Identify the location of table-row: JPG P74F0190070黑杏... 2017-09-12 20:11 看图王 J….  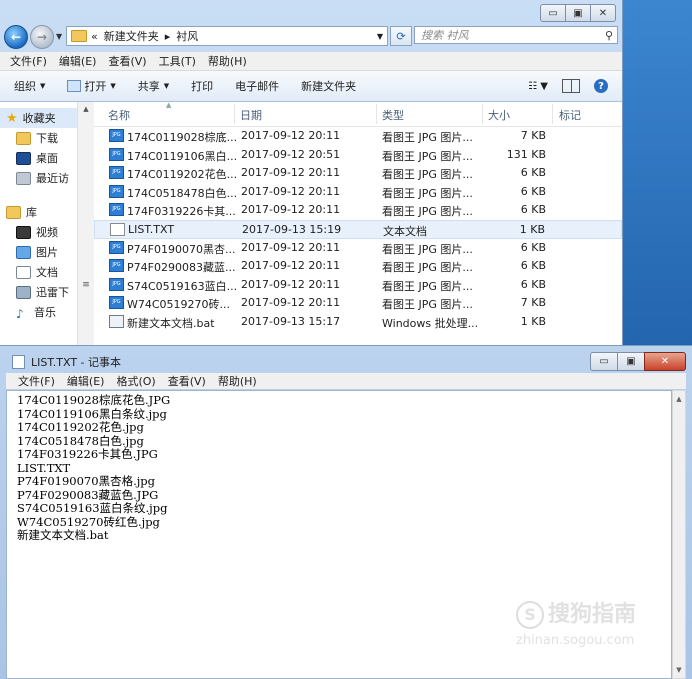
(358, 248).